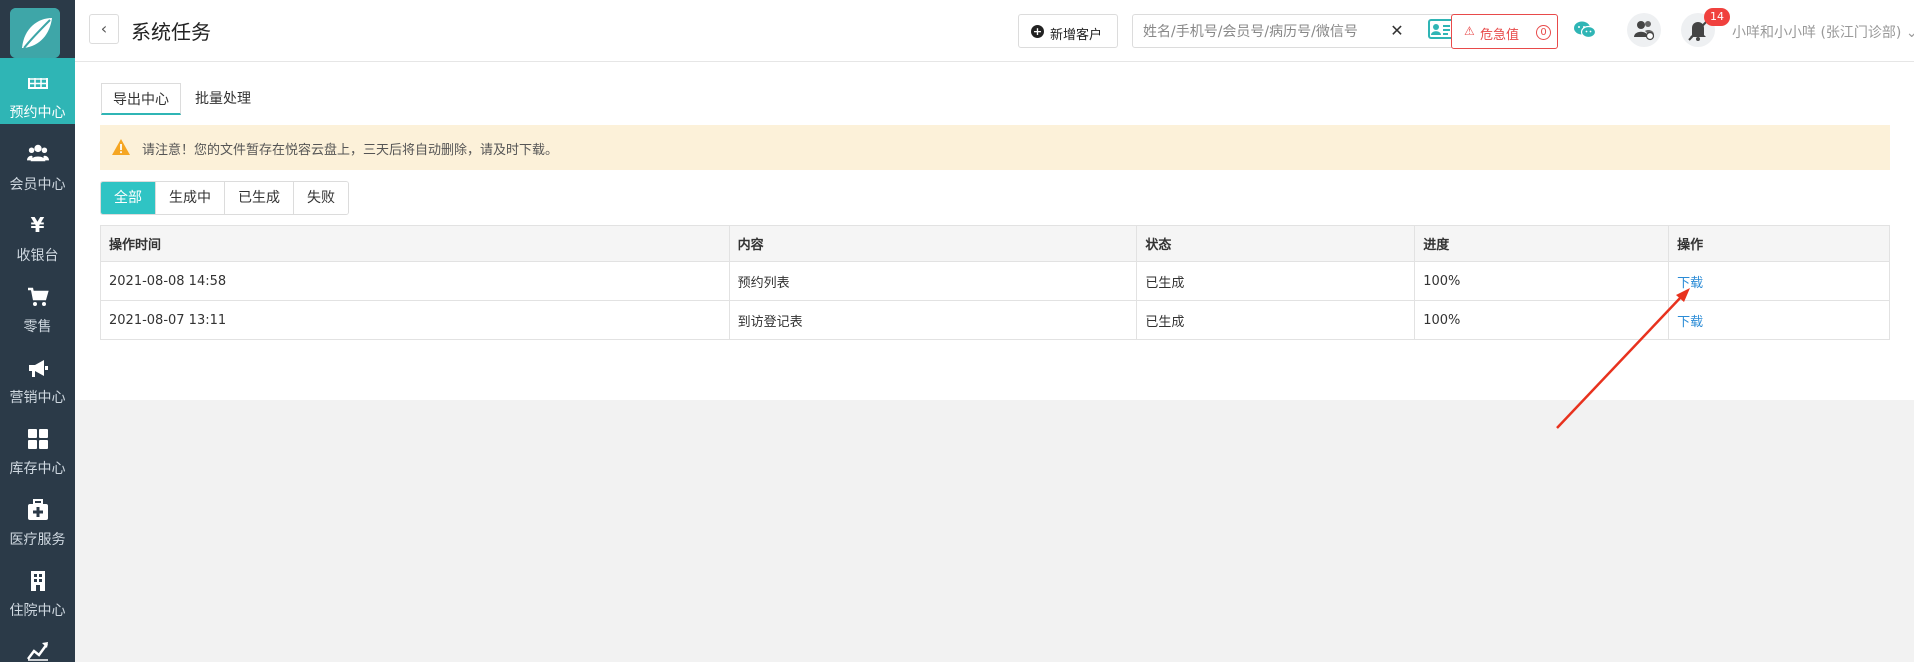 The width and height of the screenshot is (1914, 662). What do you see at coordinates (933, 320) in the screenshot?
I see `cell-content: 到访登记表` at bounding box center [933, 320].